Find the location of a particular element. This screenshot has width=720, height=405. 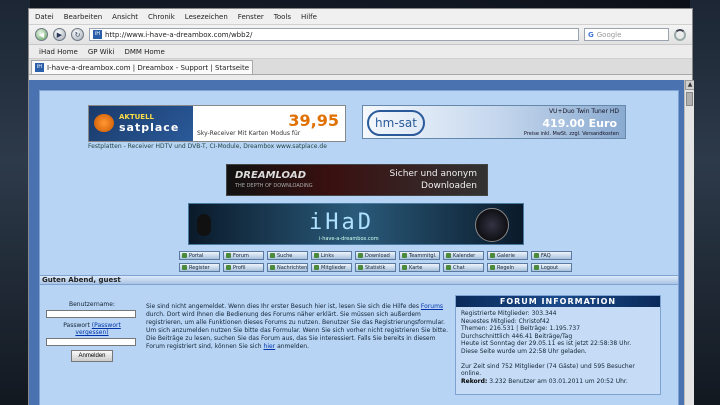

username-field is located at coordinates (91, 314).